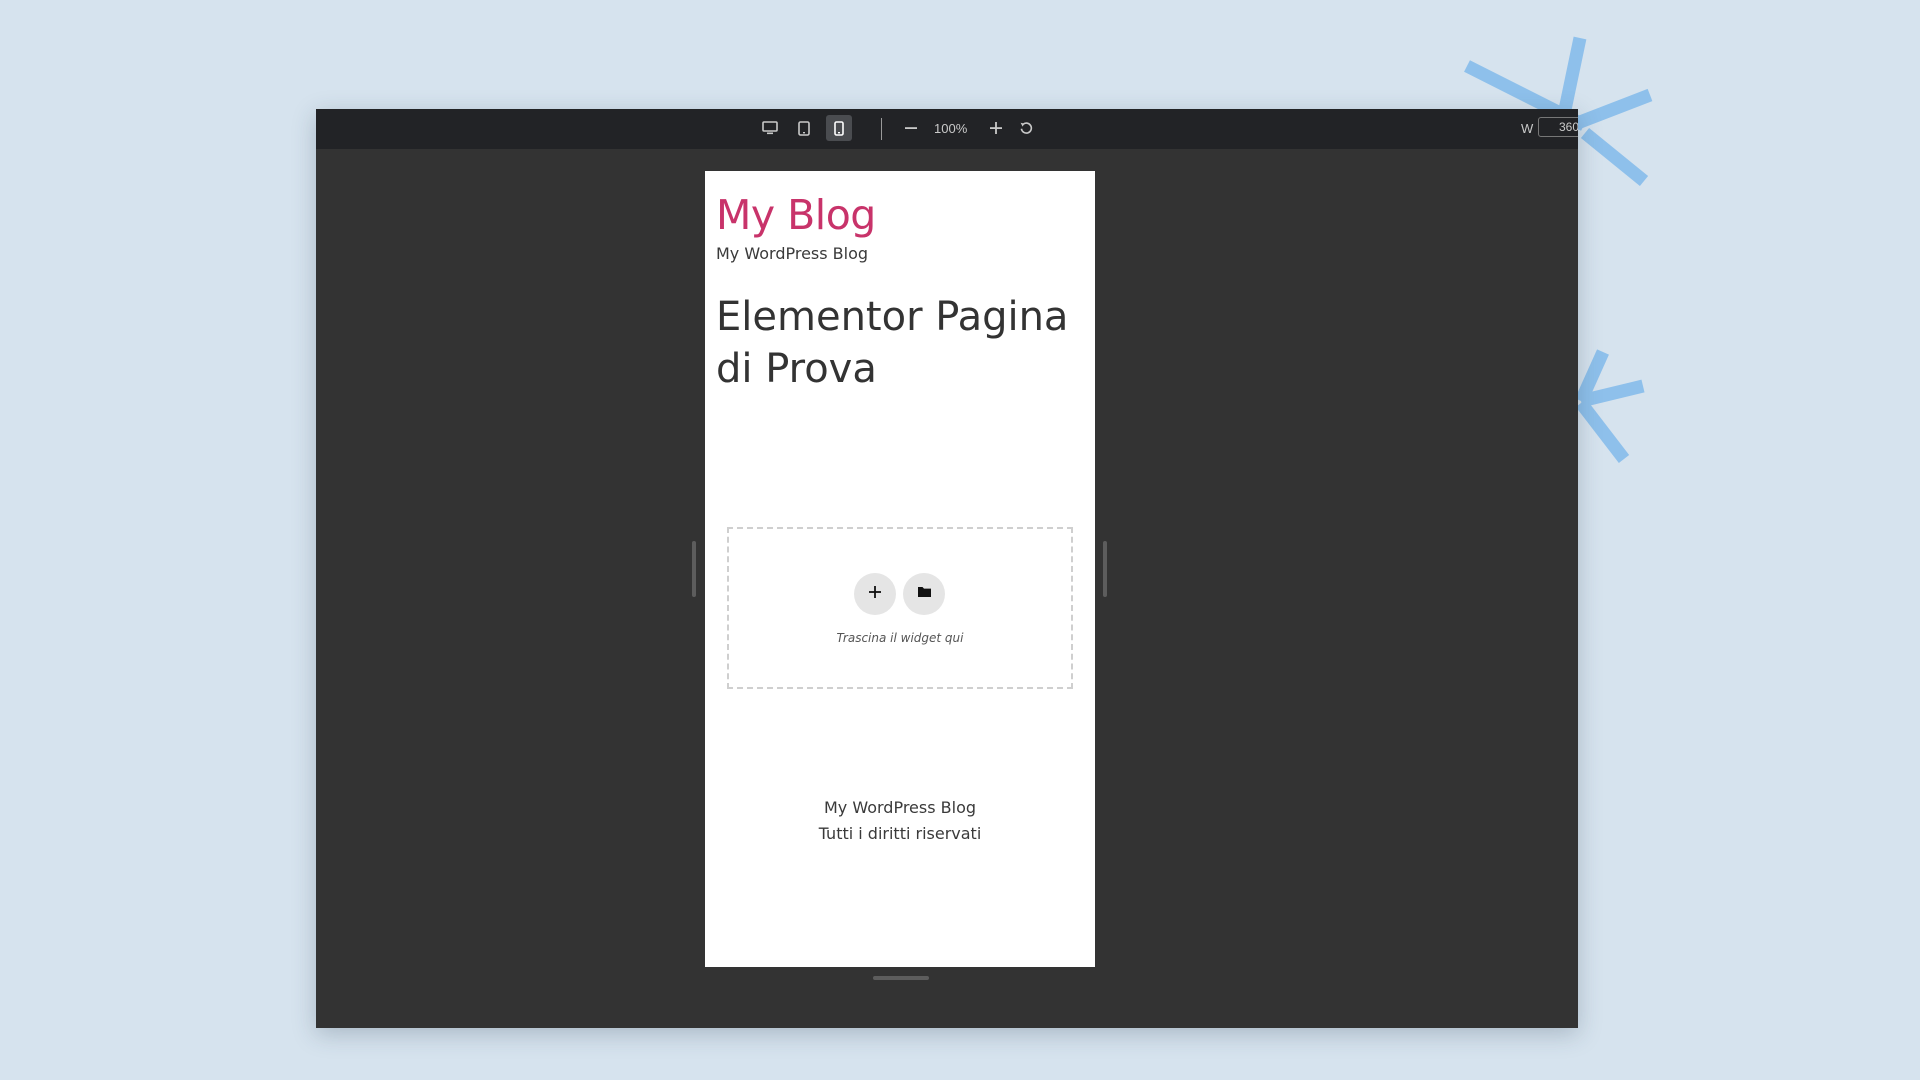 The width and height of the screenshot is (1920, 1080). Describe the element at coordinates (901, 978) in the screenshot. I see `bottom-resize-handle` at that location.